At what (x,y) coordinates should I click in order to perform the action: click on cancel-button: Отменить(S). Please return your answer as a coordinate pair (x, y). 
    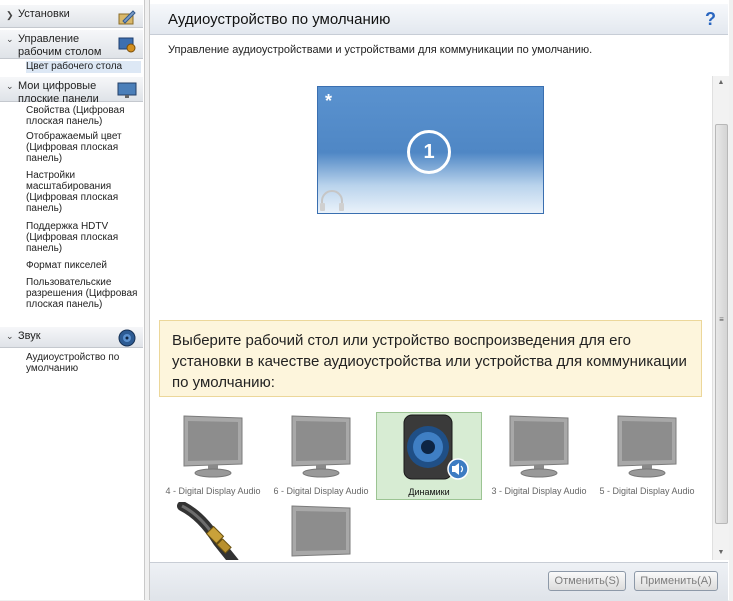
    Looking at the image, I should click on (587, 581).